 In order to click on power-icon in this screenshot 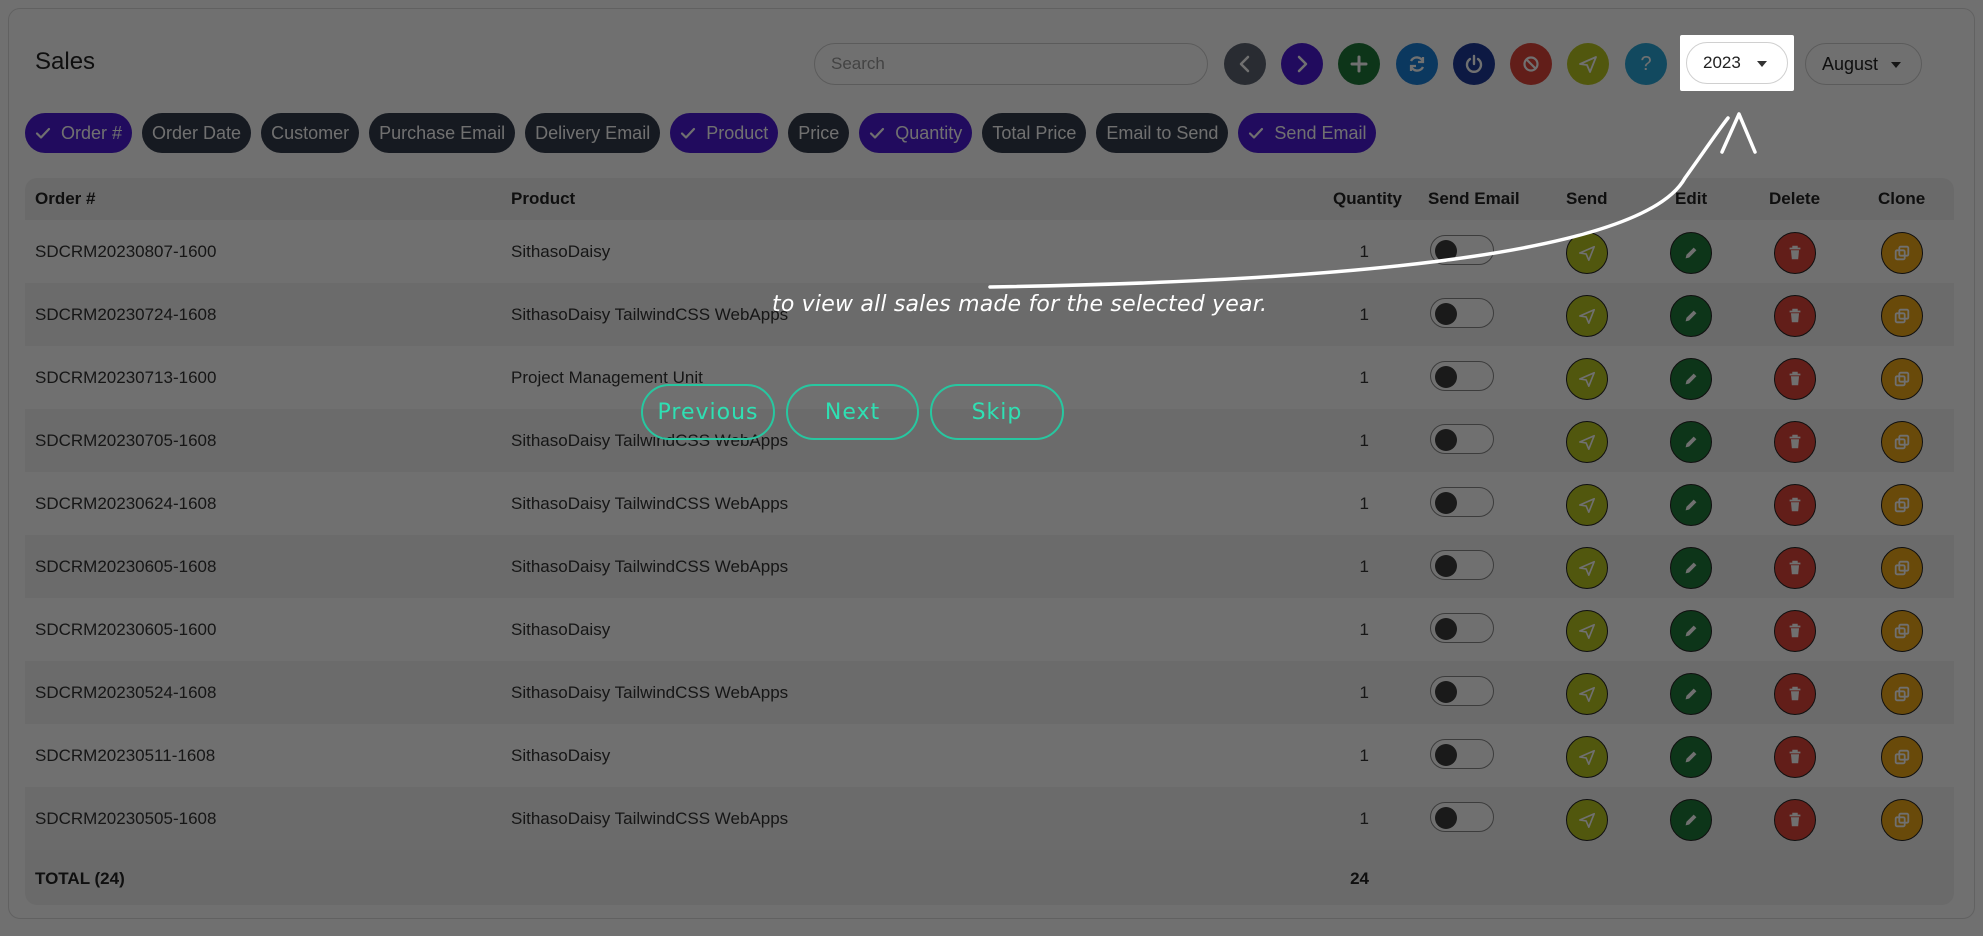, I will do `click(1474, 63)`.